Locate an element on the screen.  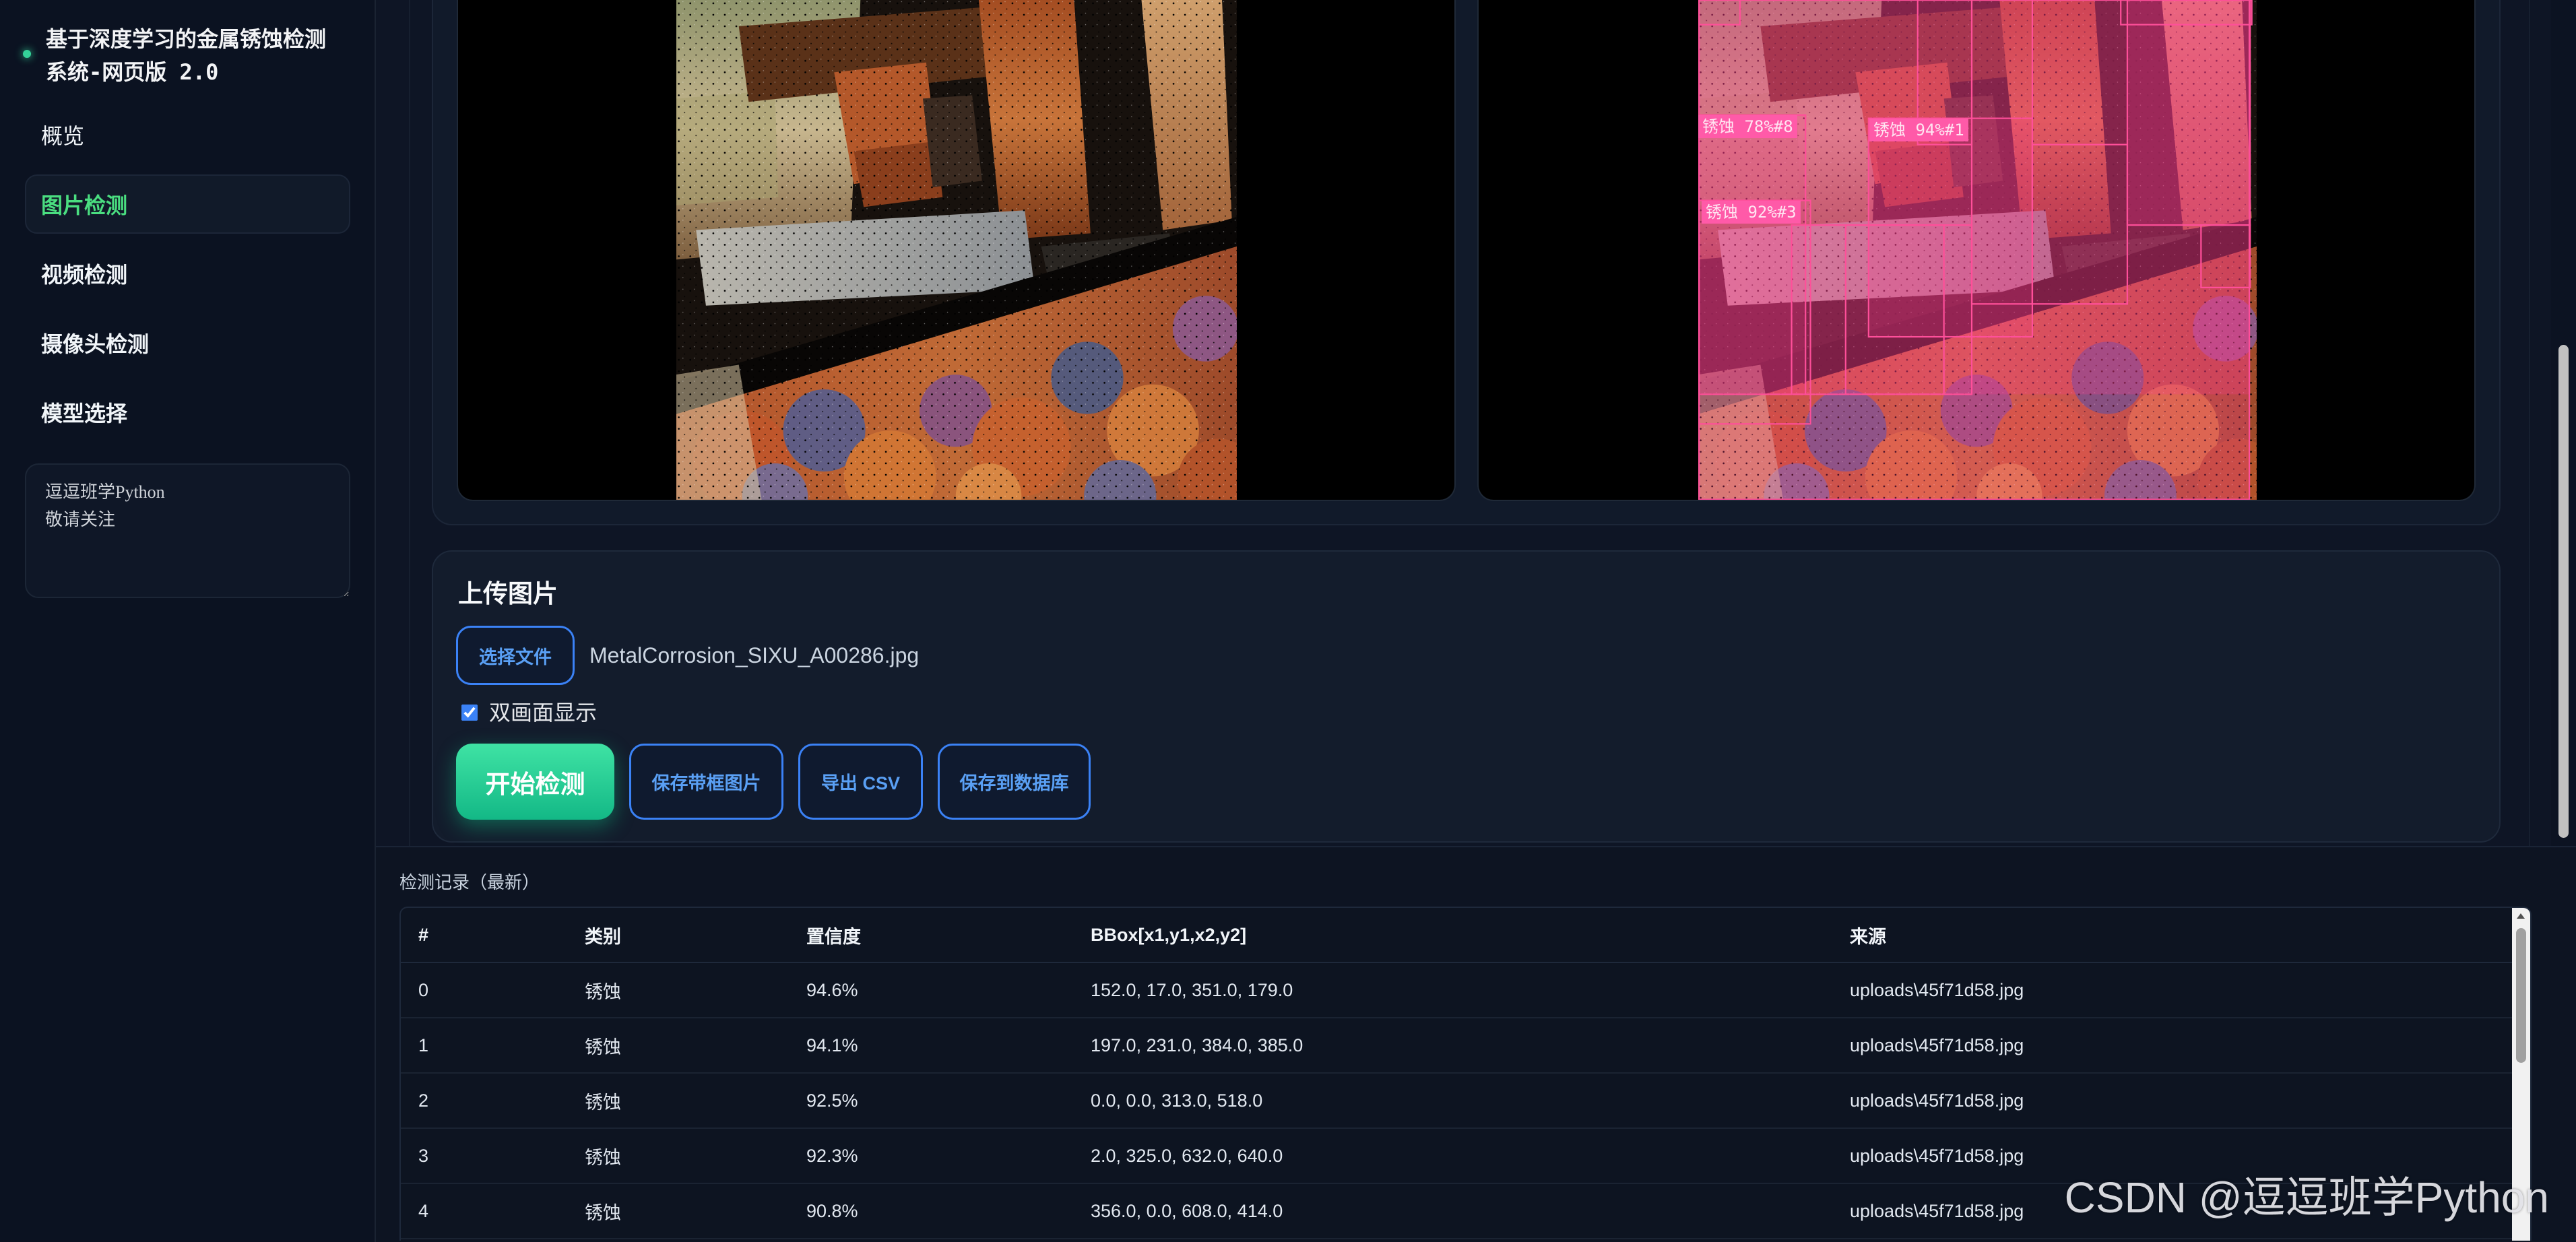
sidebar-item-model-select: 模型选择 is located at coordinates (187, 412).